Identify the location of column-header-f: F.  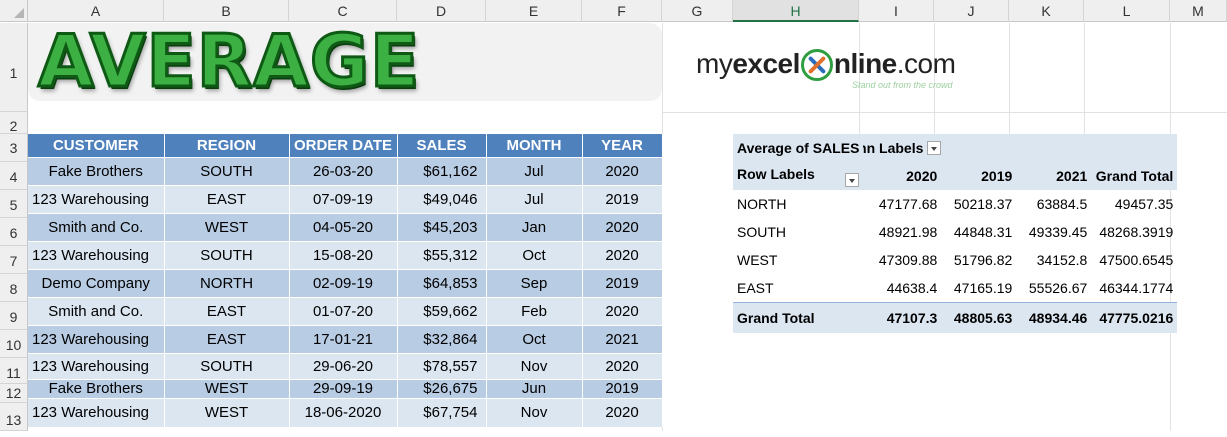
(622, 11).